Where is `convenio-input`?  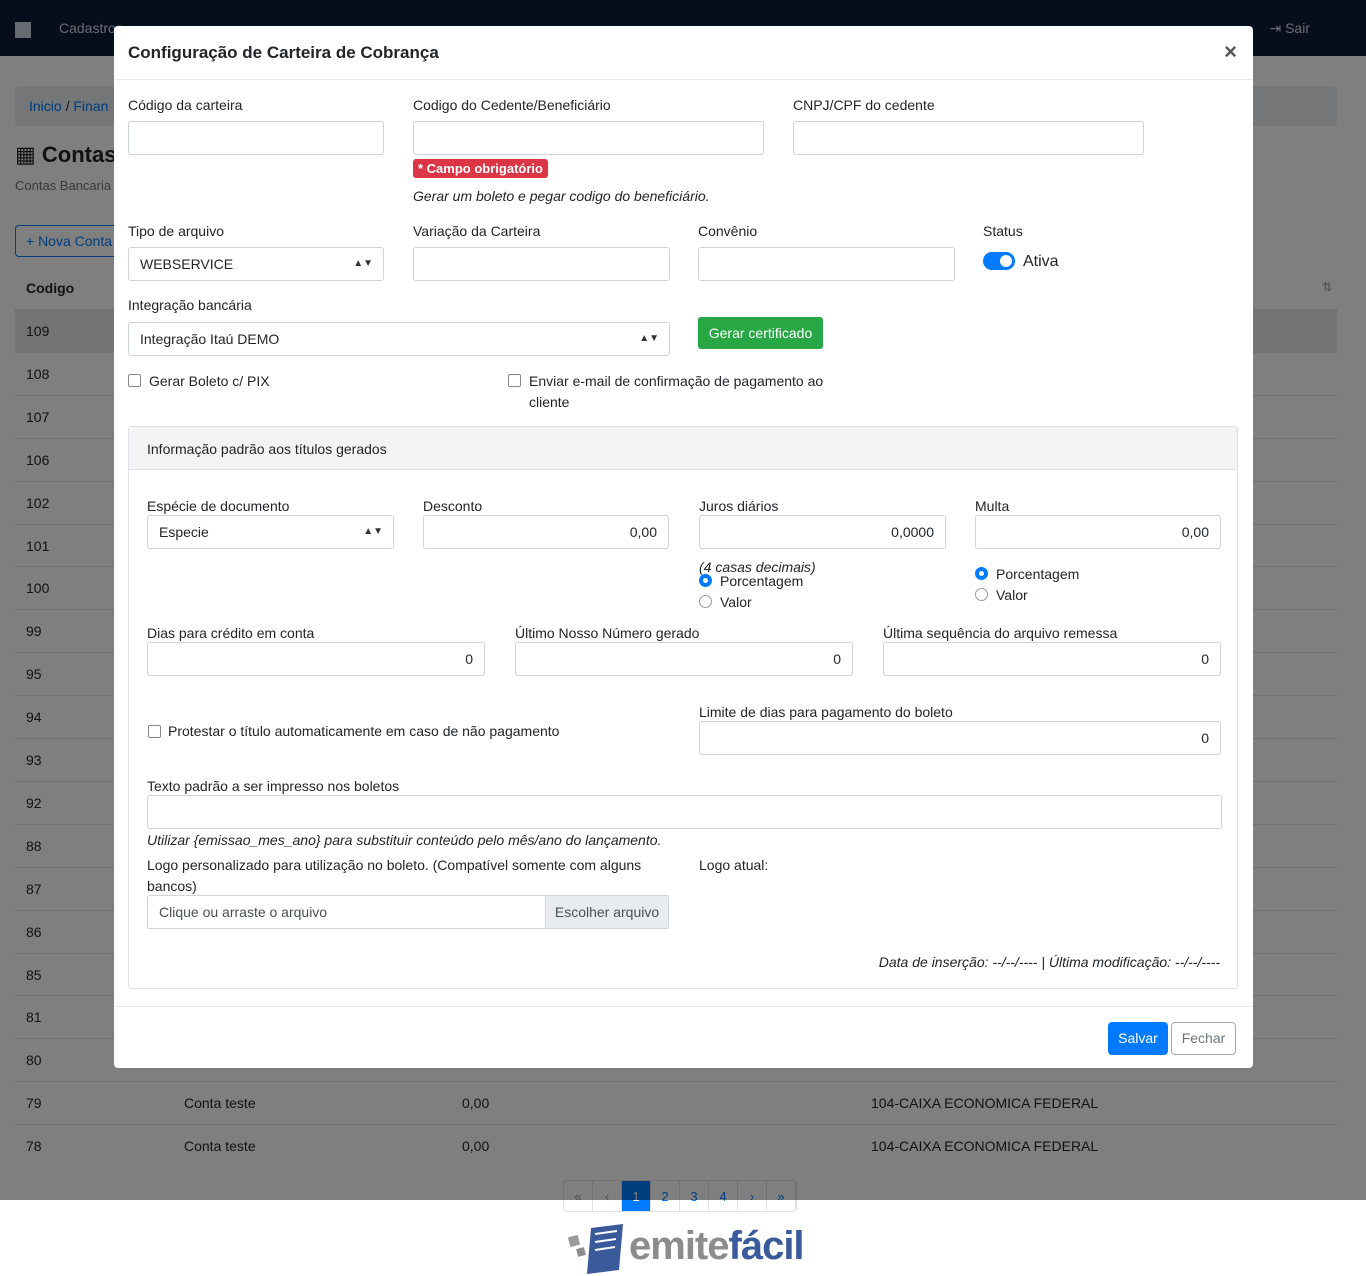 convenio-input is located at coordinates (826, 264).